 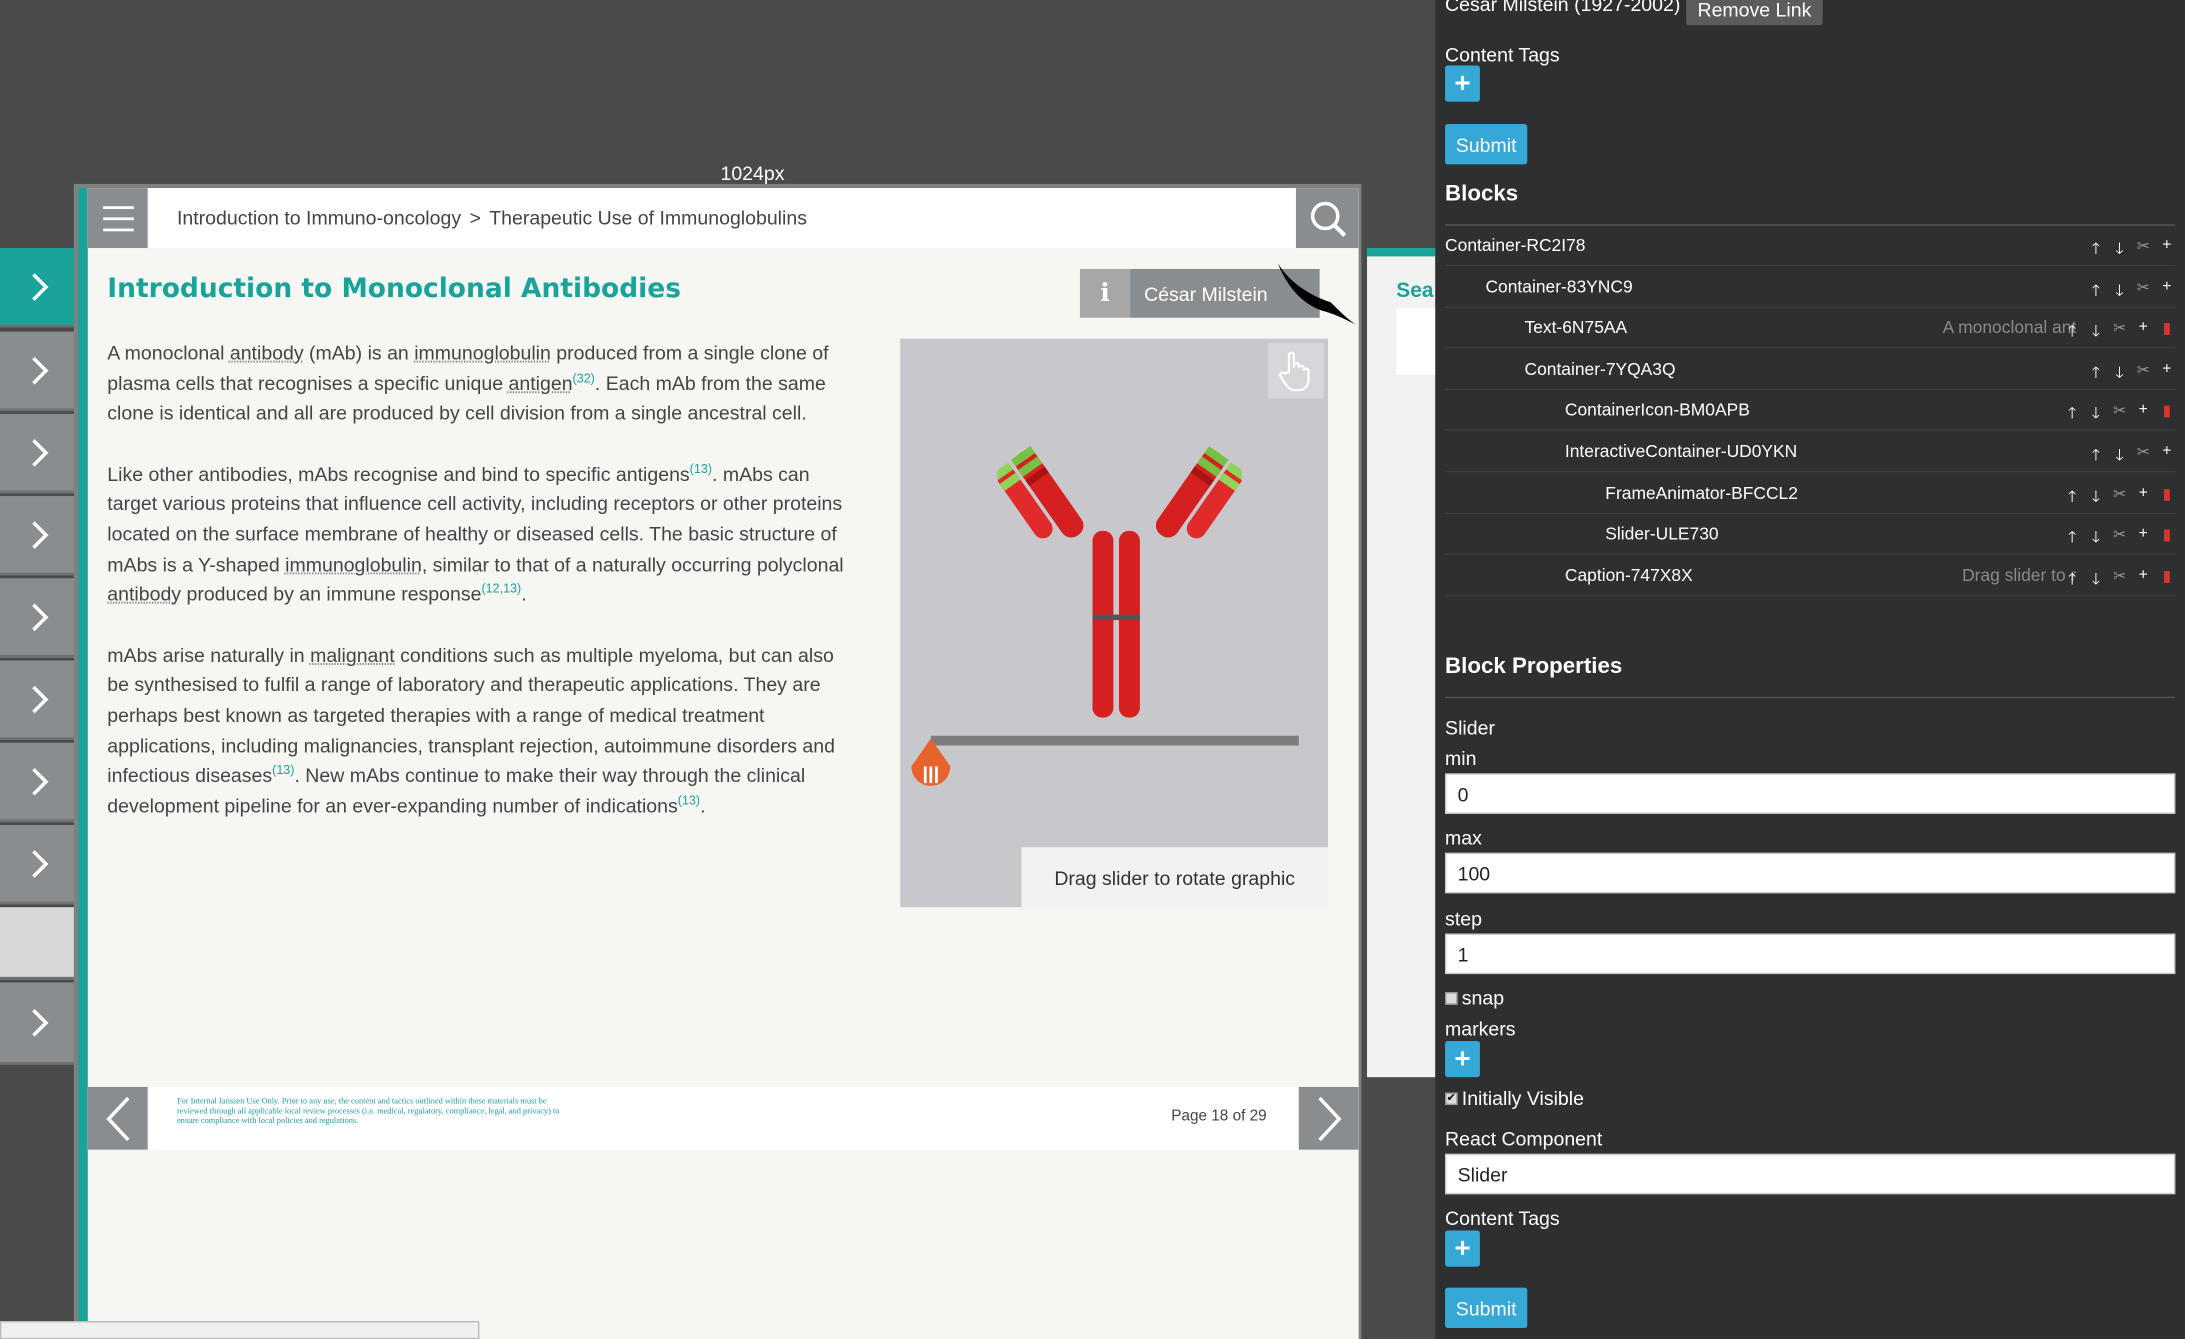 What do you see at coordinates (117, 218) in the screenshot?
I see `hamburger-menu-button` at bounding box center [117, 218].